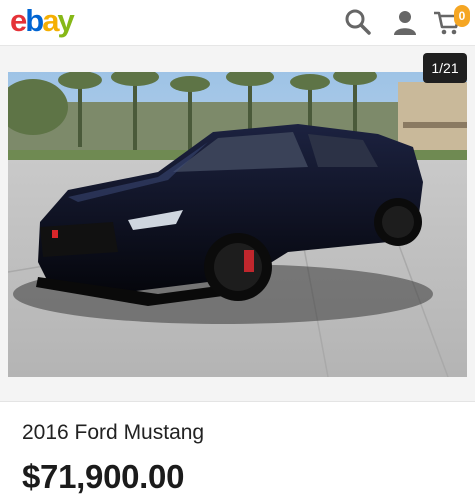  I want to click on logo-letter-a: a, so click(50, 20).